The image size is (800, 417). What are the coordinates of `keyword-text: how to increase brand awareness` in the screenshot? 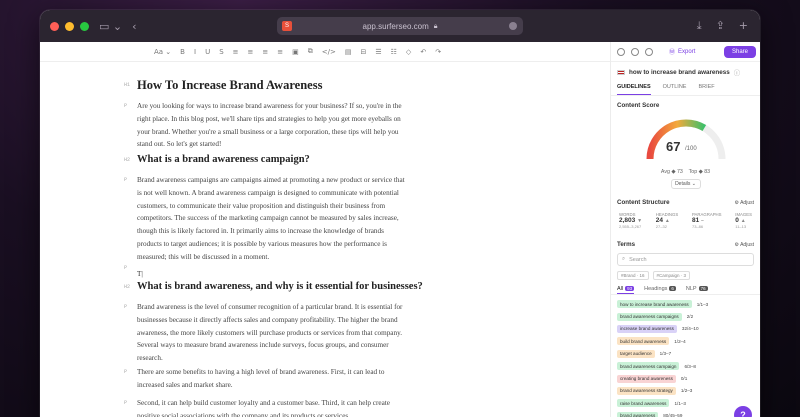 It's located at (679, 72).